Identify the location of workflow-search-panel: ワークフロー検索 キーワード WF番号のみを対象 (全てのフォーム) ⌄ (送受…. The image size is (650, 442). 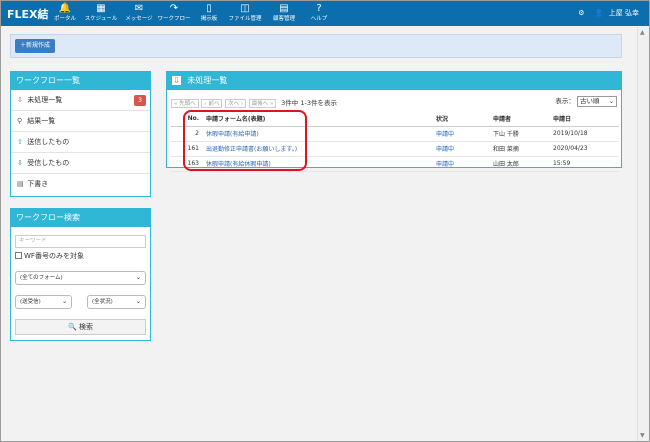
(80, 274).